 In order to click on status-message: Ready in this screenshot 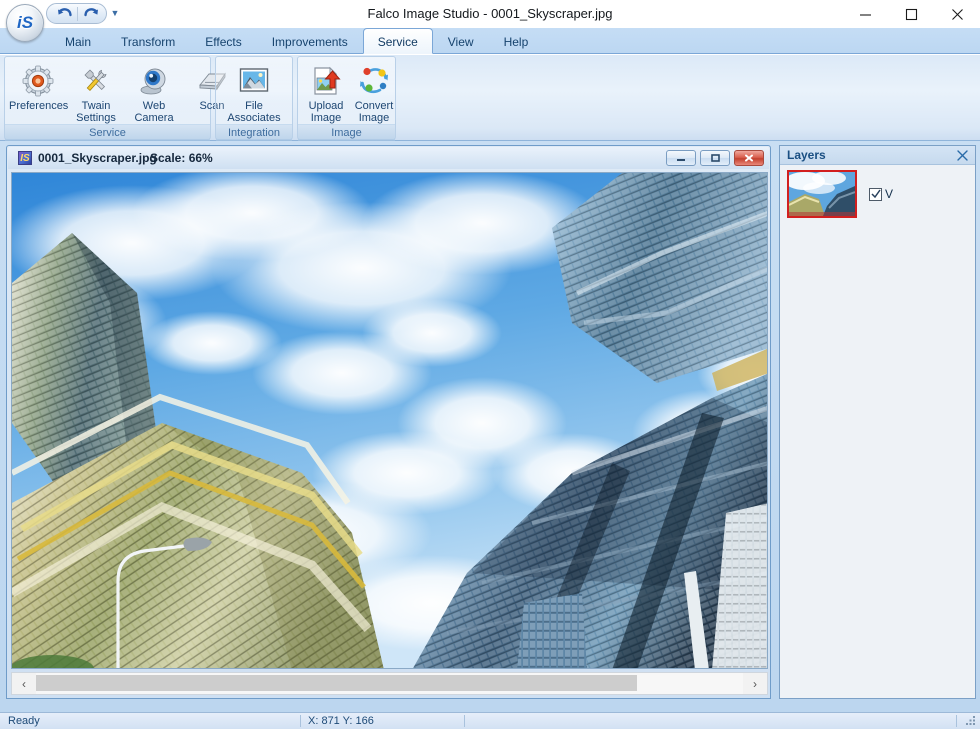, I will do `click(24, 721)`.